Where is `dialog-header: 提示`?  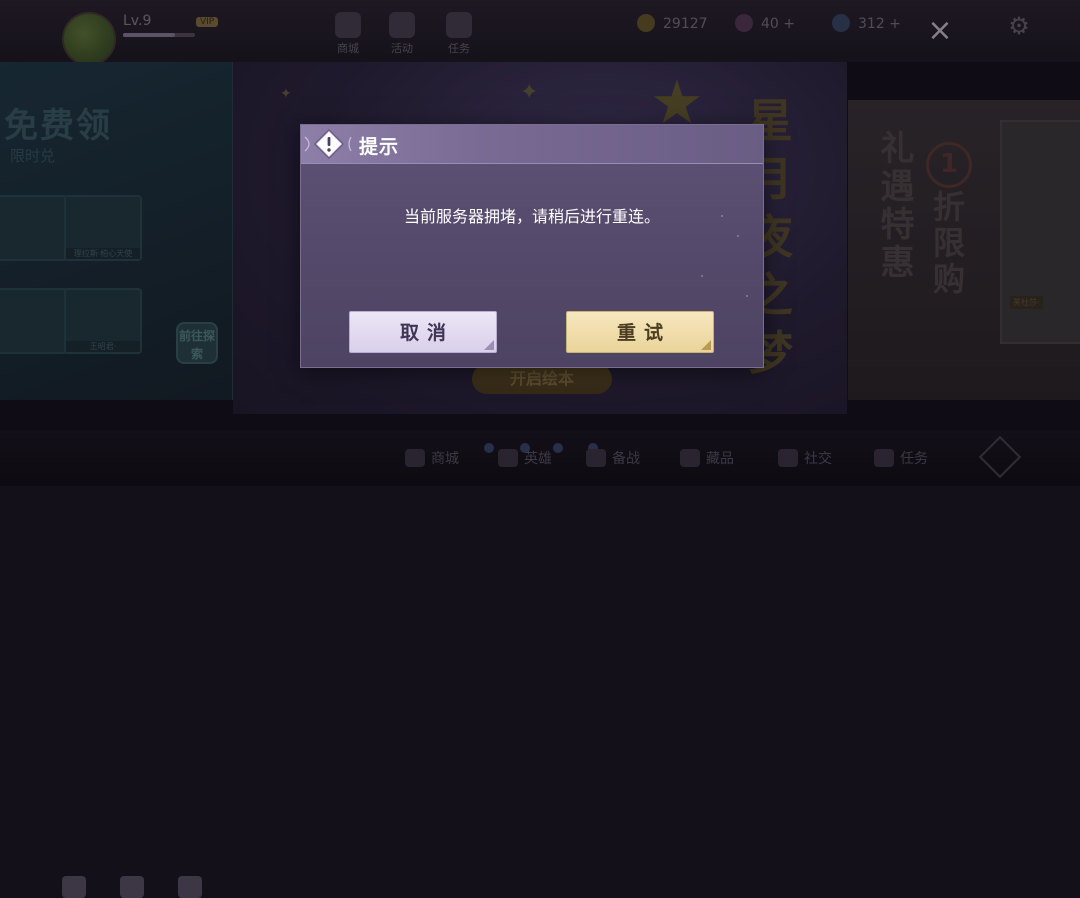
dialog-header: 提示 is located at coordinates (532, 144).